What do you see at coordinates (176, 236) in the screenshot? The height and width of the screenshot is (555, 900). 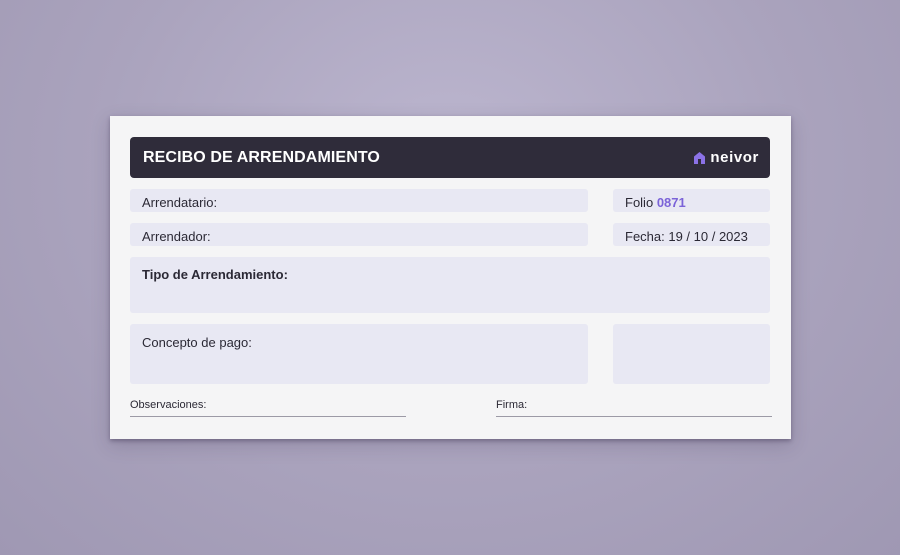 I see `arrendador-label: Arrendador:` at bounding box center [176, 236].